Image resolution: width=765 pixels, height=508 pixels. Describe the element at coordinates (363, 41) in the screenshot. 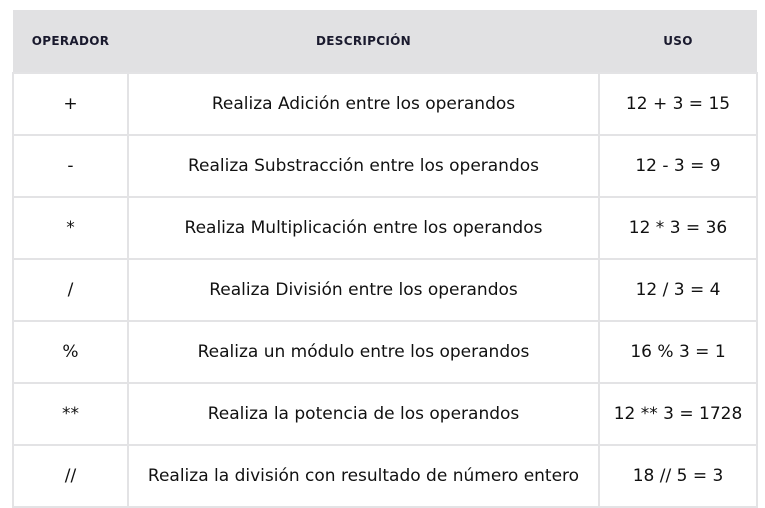

I see `header-description: DESCRIPCIÓN` at that location.